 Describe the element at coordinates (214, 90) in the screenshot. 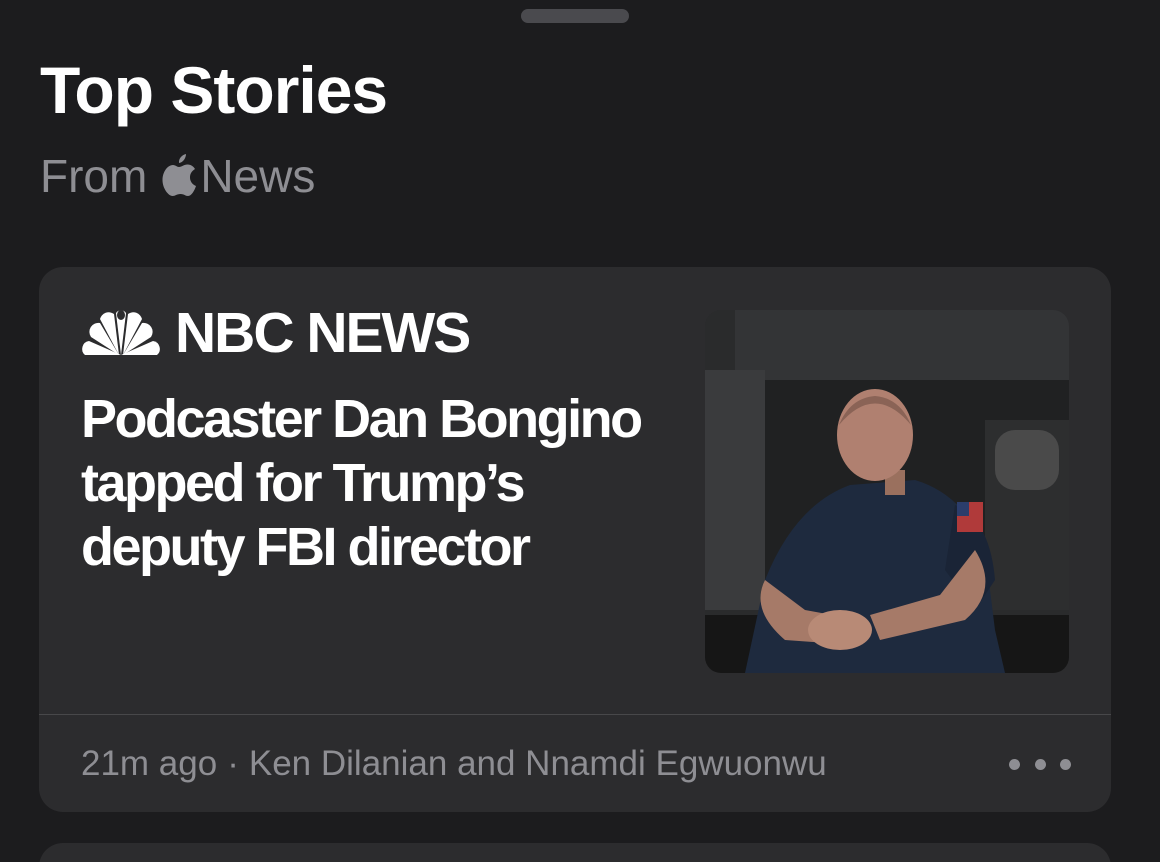

I see `page-title: Top Stories` at that location.